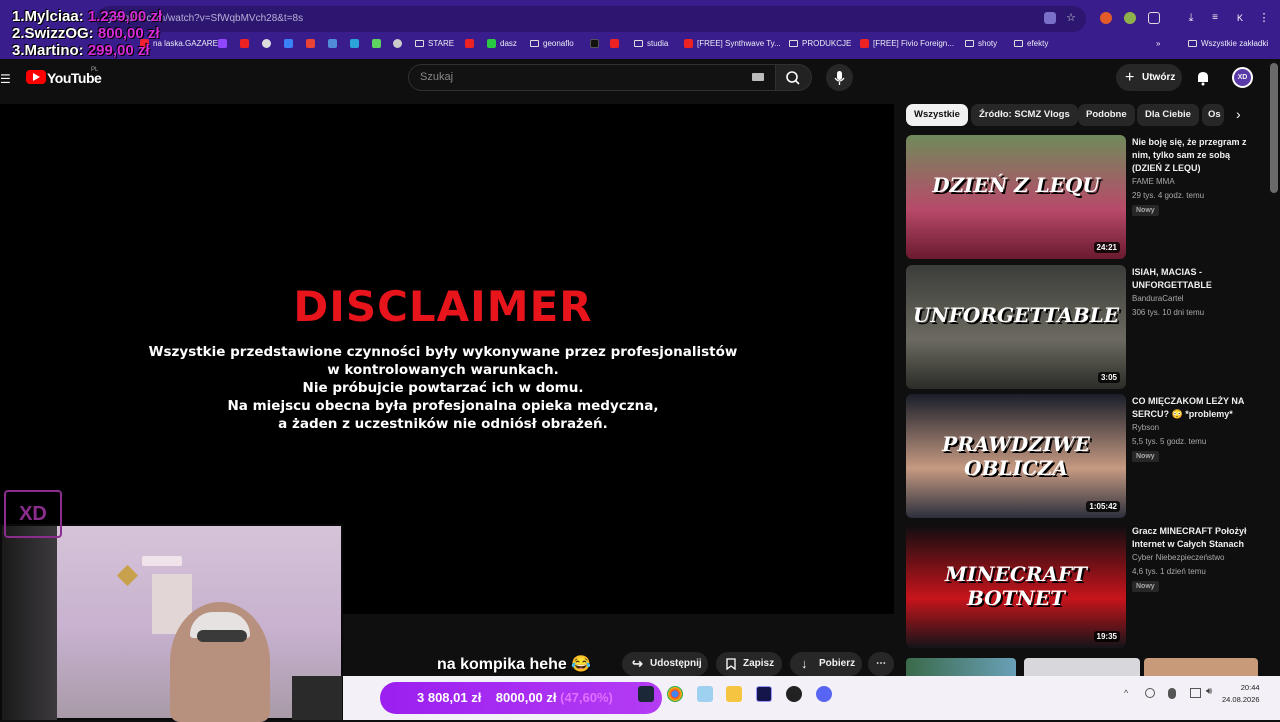  What do you see at coordinates (1016, 315) in the screenshot?
I see `thumbnail-text: UNFORGETTABLE` at bounding box center [1016, 315].